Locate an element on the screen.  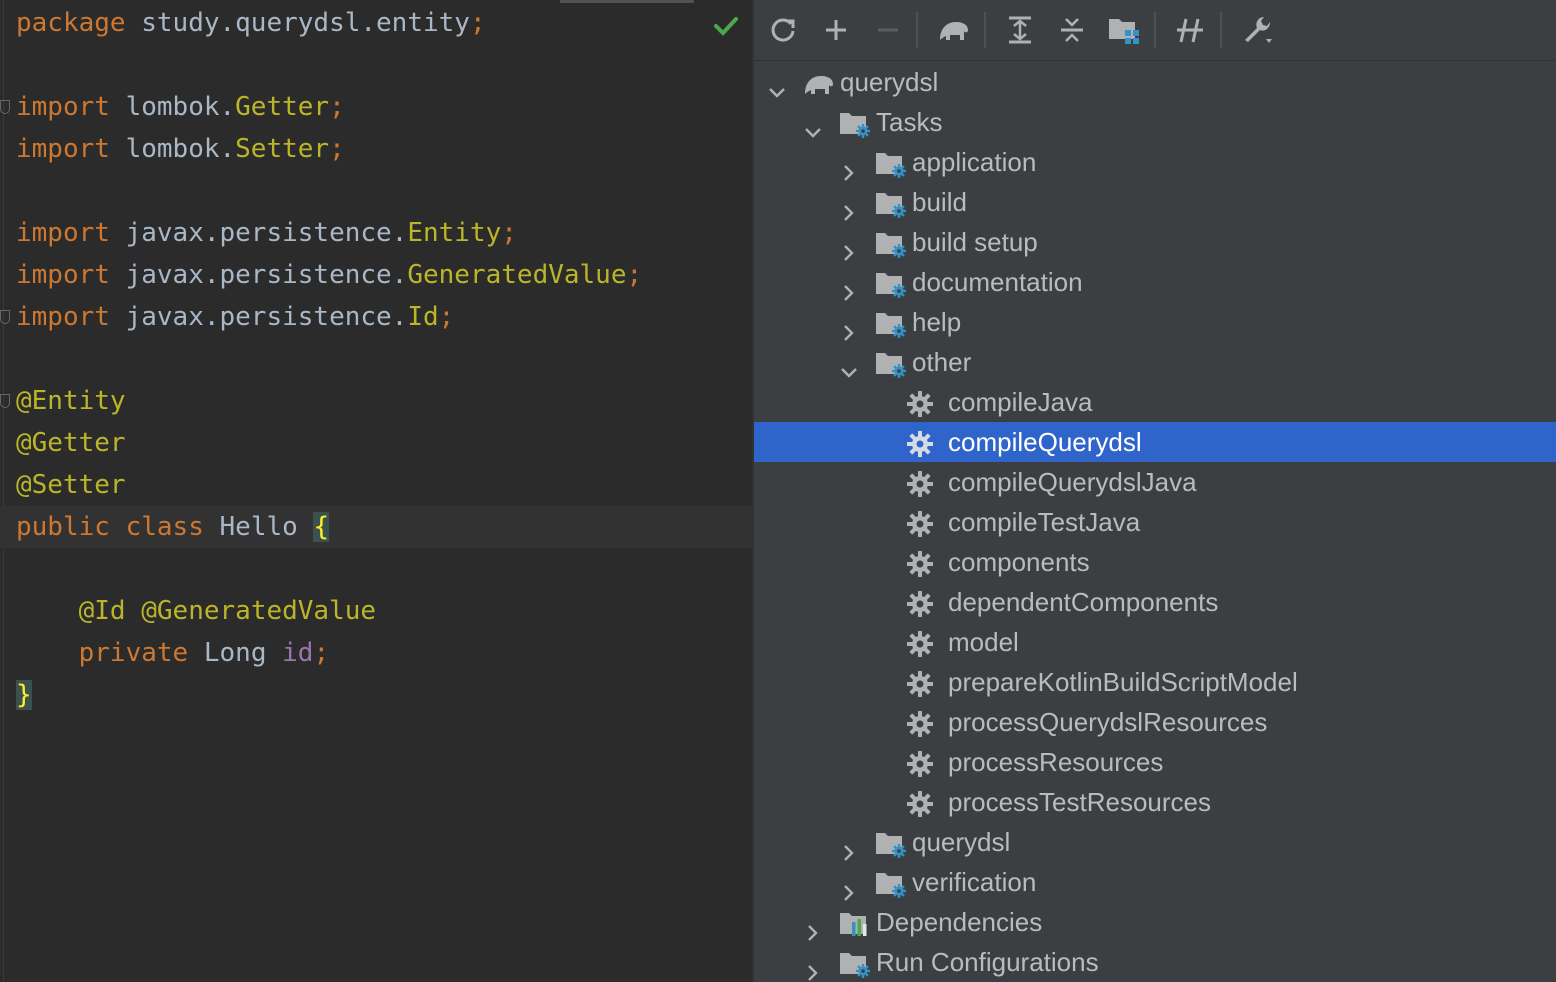
code-line: import javax.persistence.Id; is located at coordinates (235, 317).